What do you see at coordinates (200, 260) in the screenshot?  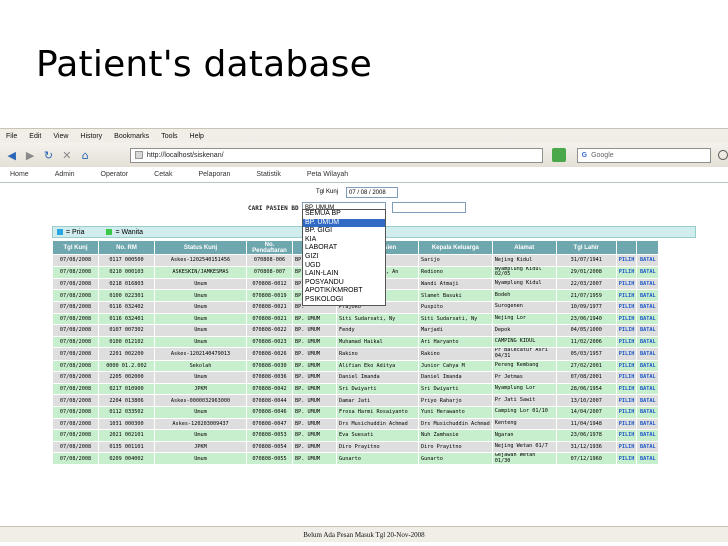 I see `table-cell: Askes-1202540151456` at bounding box center [200, 260].